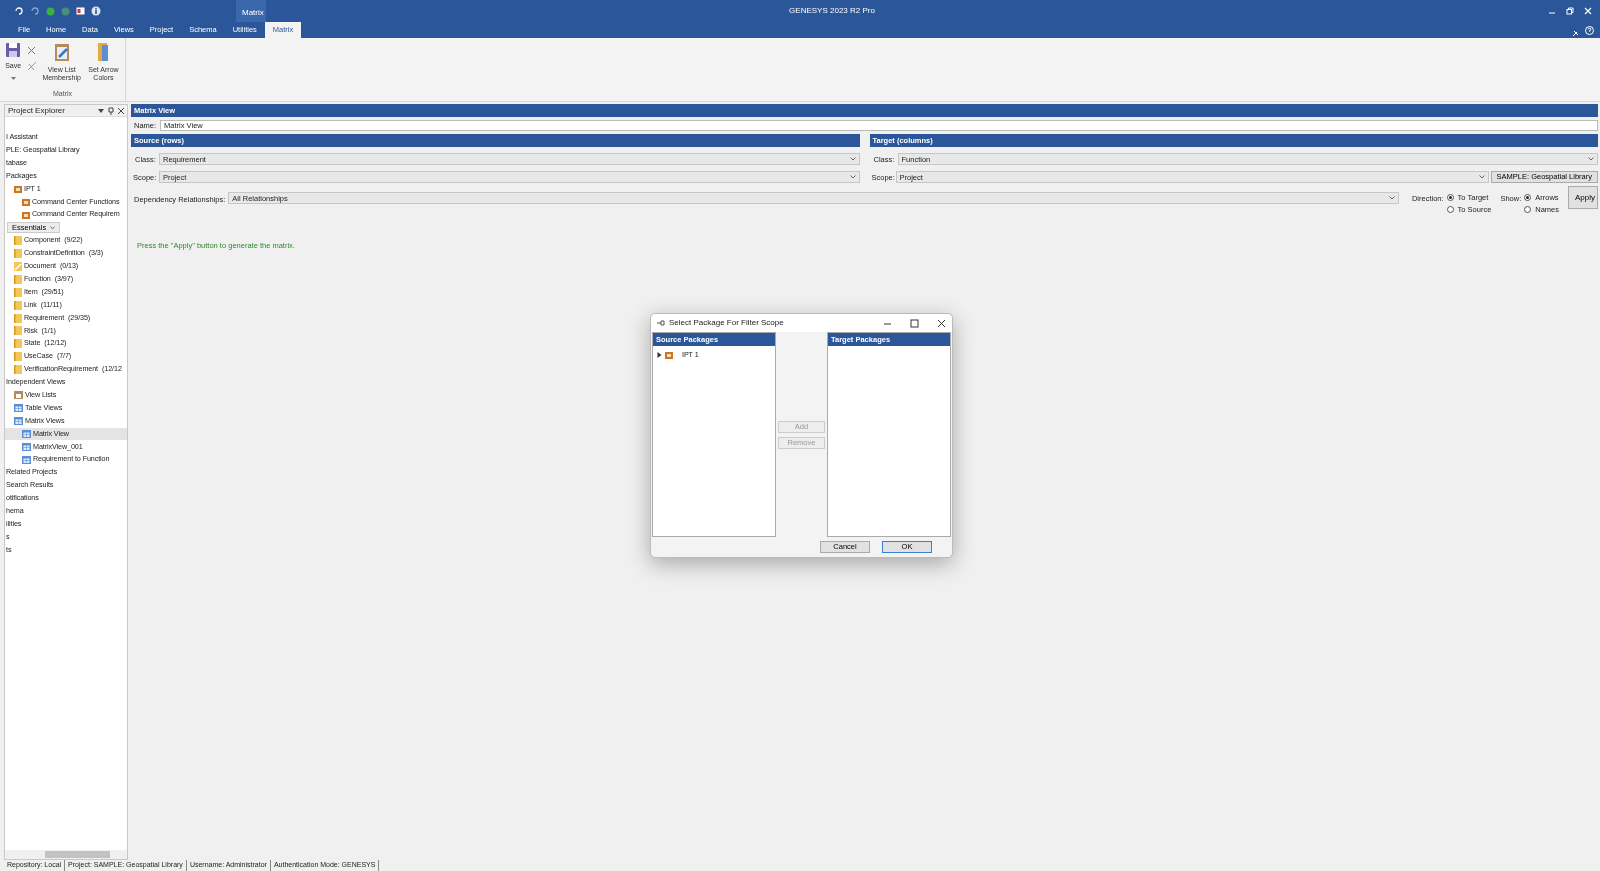 Image resolution: width=1600 pixels, height=871 pixels. What do you see at coordinates (251, 11) in the screenshot?
I see `context-tab-label: Matrix` at bounding box center [251, 11].